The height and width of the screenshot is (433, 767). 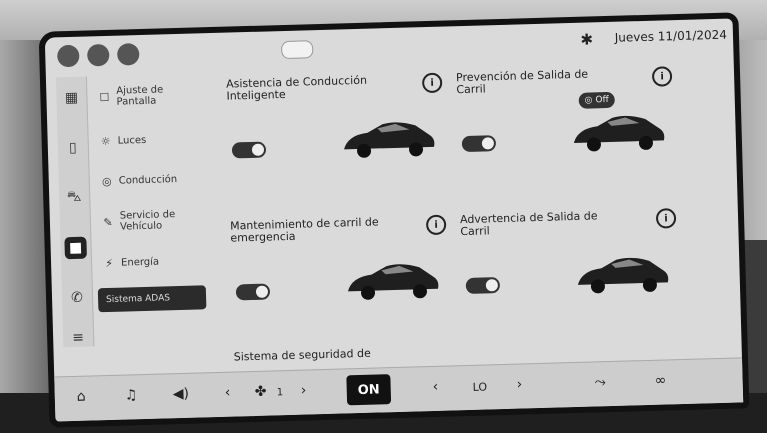 What do you see at coordinates (132, 140) in the screenshot?
I see `menu-item-label: Luces` at bounding box center [132, 140].